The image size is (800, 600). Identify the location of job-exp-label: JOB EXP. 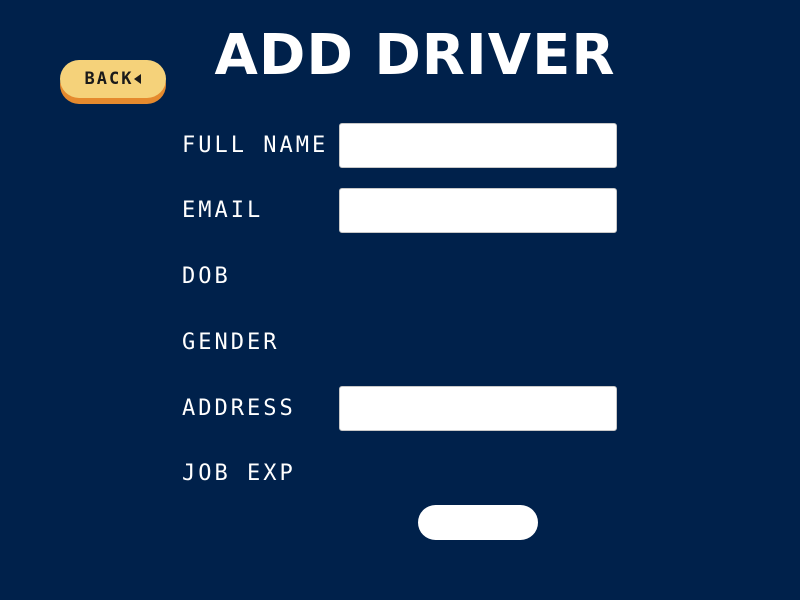
(239, 473).